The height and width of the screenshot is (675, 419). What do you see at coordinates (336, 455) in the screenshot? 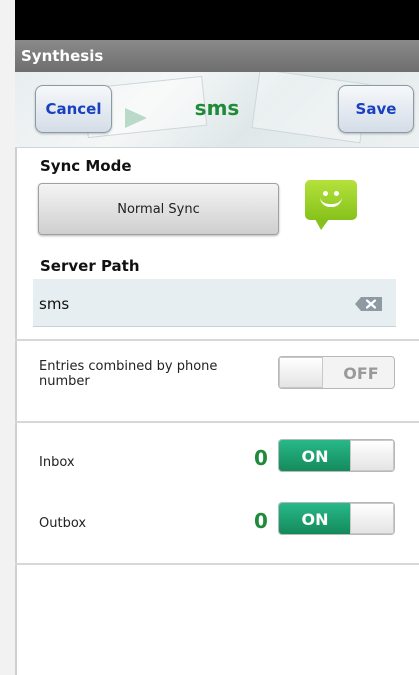
I see `inbox-toggle: ON` at bounding box center [336, 455].